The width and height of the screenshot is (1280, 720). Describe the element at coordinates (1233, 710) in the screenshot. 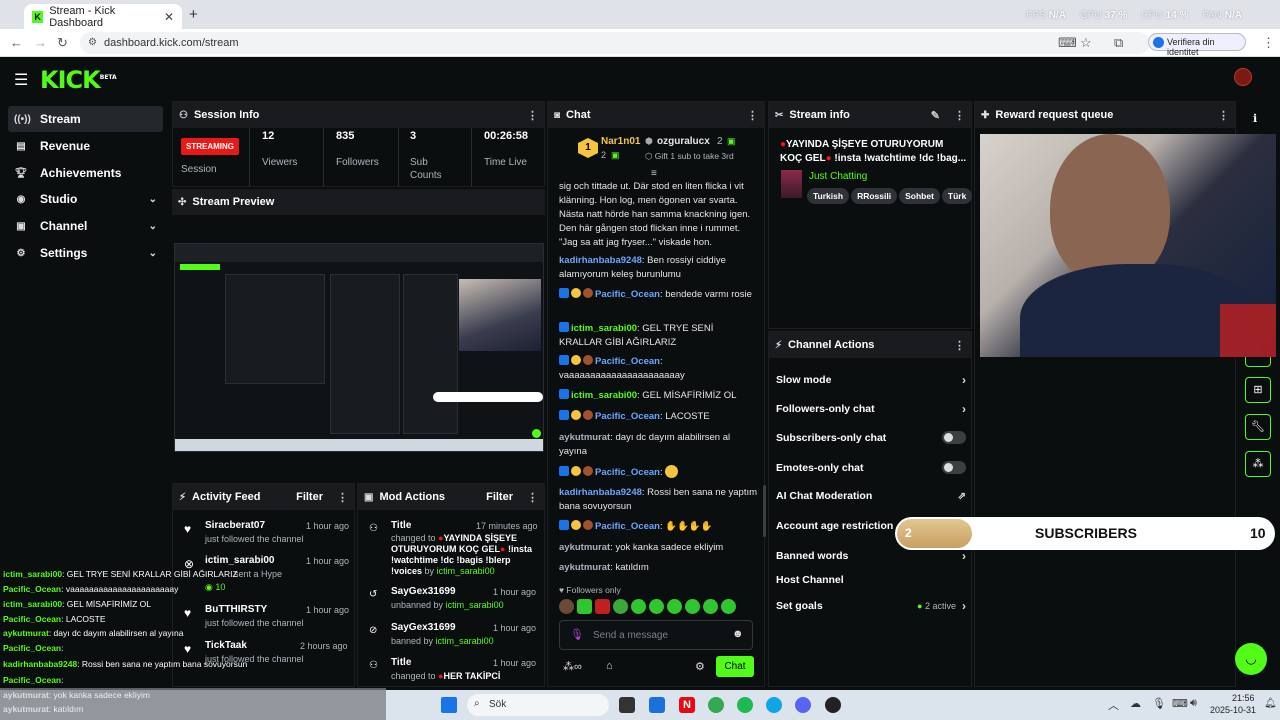

I see `taskbar-date: 2025-10-31` at that location.